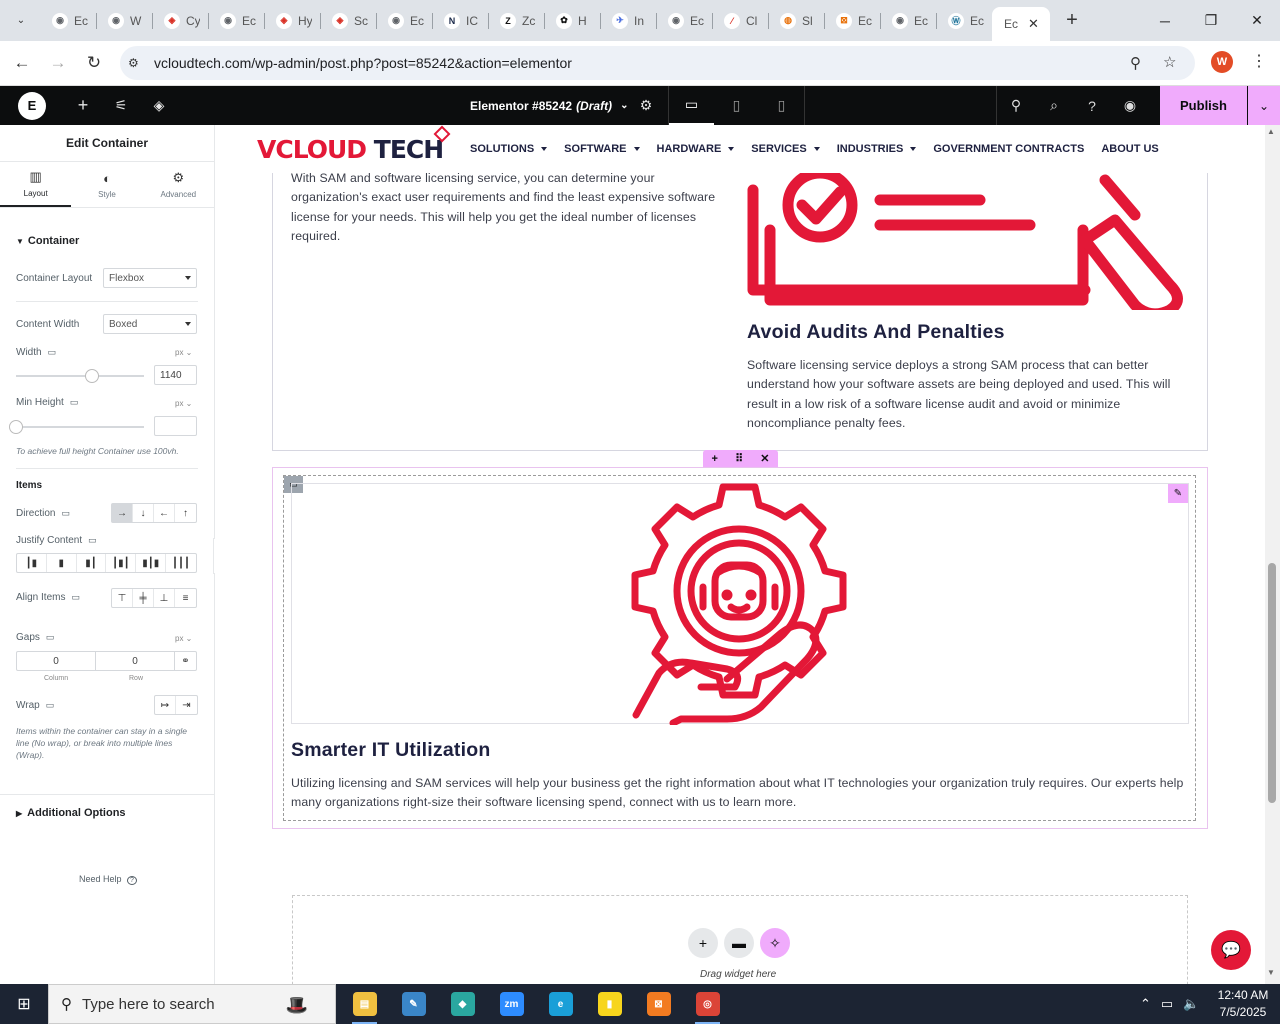 The image size is (1280, 1024). I want to click on windows-start-icon: ⊞, so click(24, 1004).